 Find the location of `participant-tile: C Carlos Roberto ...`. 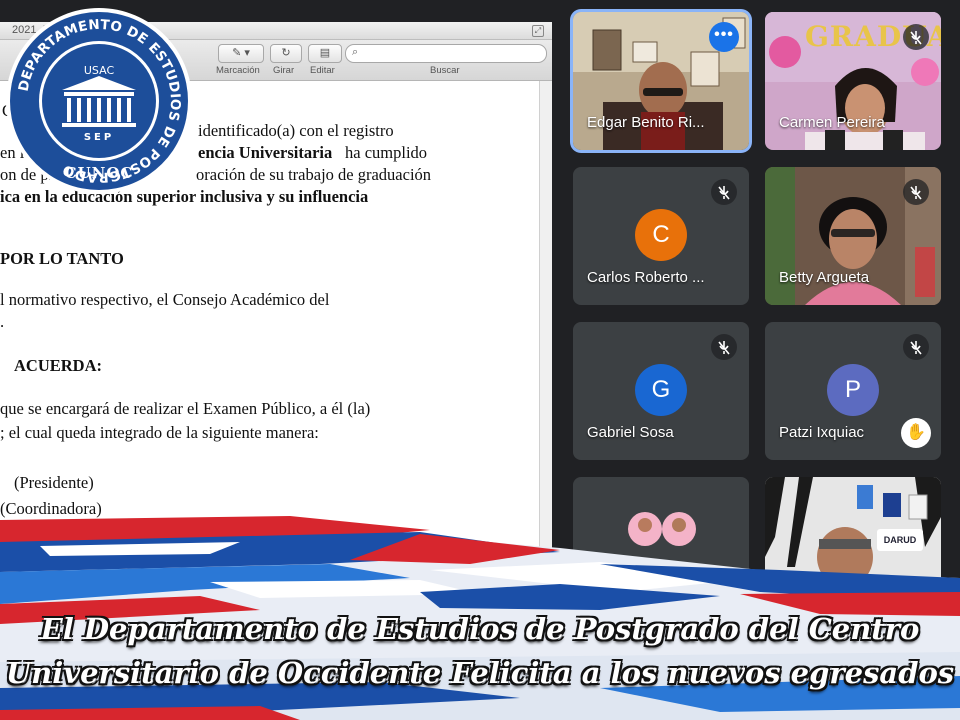

participant-tile: C Carlos Roberto ... is located at coordinates (661, 236).